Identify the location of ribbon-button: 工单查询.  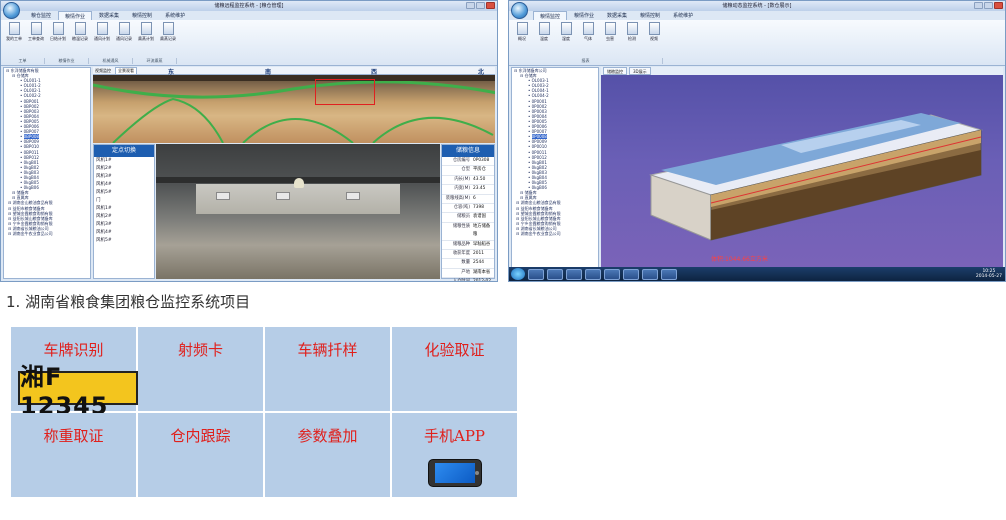
(36, 32).